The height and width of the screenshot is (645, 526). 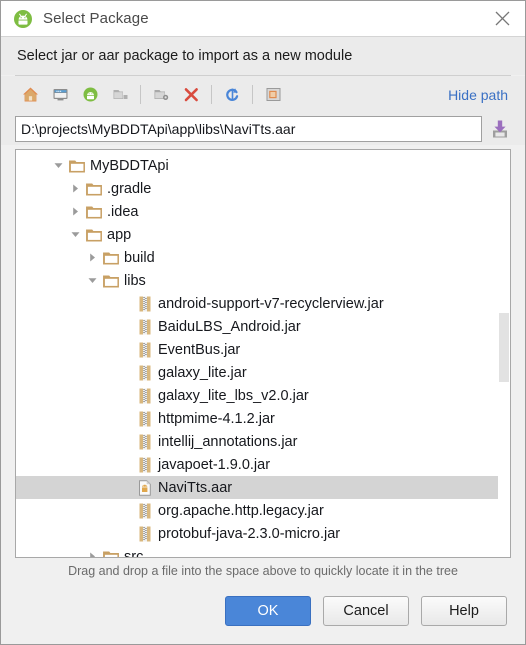 I want to click on window-title: Select Package, so click(x=96, y=18).